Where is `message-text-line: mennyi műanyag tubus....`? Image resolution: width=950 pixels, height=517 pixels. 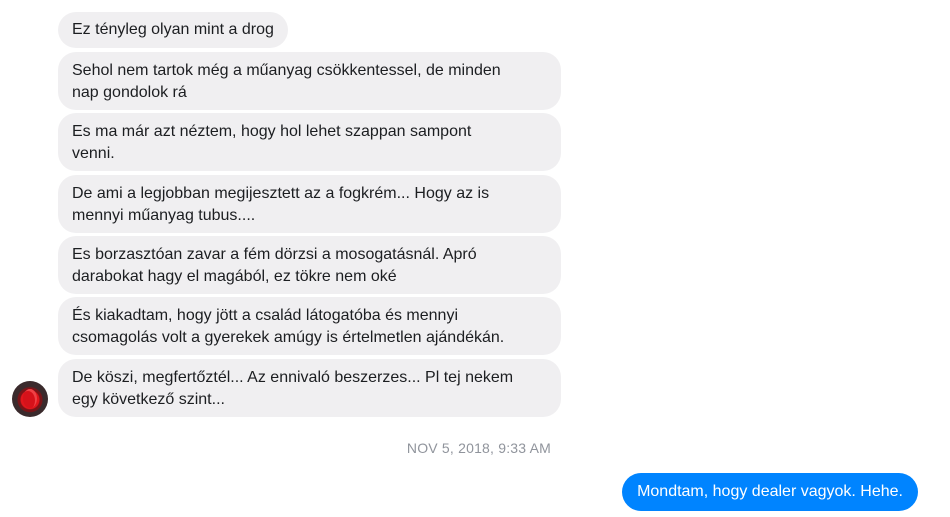 message-text-line: mennyi műanyag tubus.... is located at coordinates (164, 215).